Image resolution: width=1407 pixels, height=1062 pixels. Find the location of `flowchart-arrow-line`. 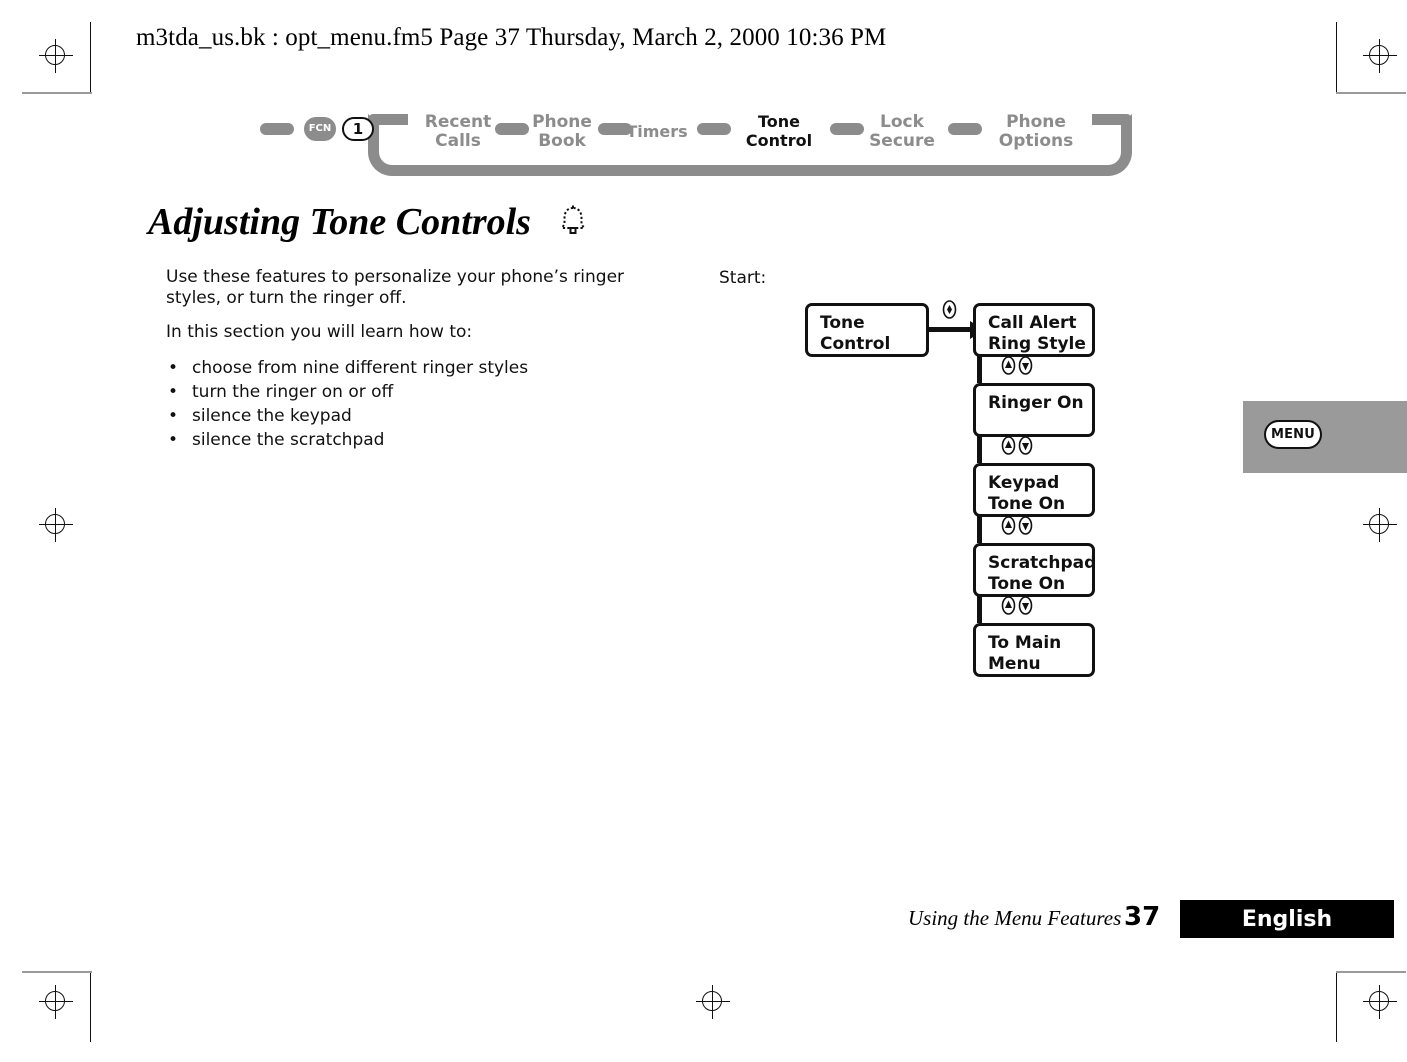

flowchart-arrow-line is located at coordinates (951, 329).